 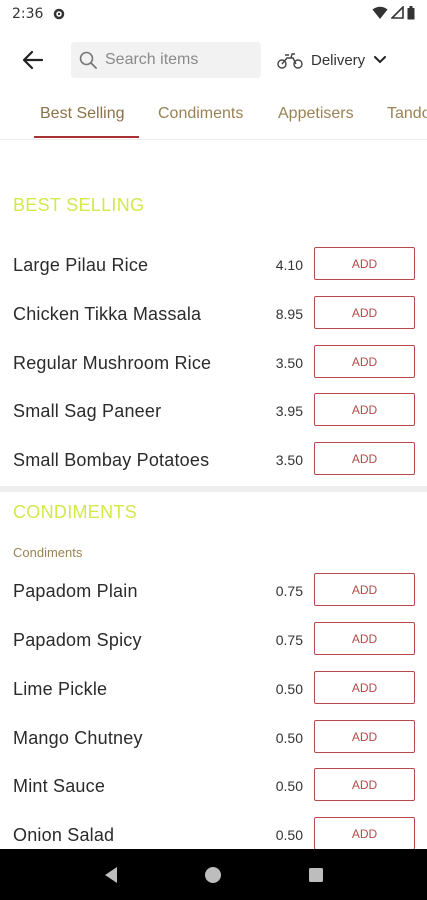 I want to click on wifi-icon, so click(x=380, y=14).